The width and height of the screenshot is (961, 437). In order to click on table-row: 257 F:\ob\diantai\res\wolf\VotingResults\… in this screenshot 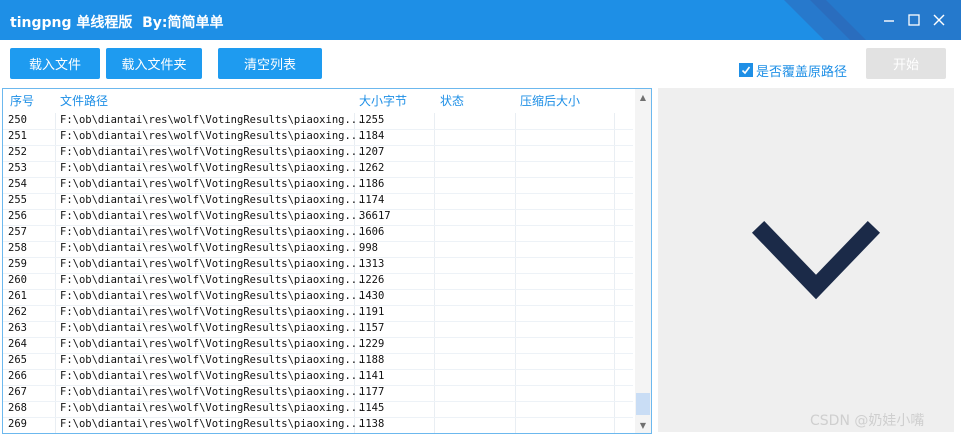, I will do `click(318, 233)`.